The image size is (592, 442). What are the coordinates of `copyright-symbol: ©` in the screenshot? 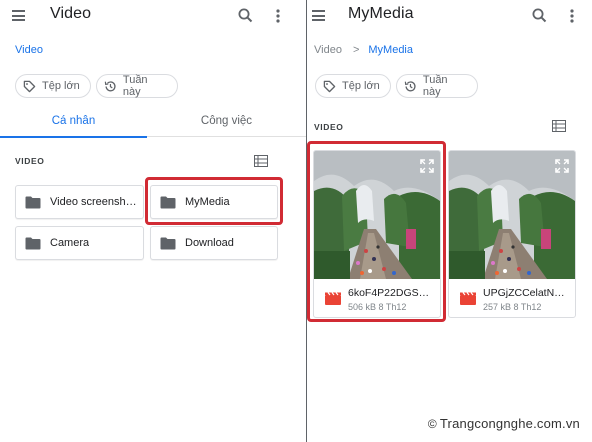 It's located at (432, 424).